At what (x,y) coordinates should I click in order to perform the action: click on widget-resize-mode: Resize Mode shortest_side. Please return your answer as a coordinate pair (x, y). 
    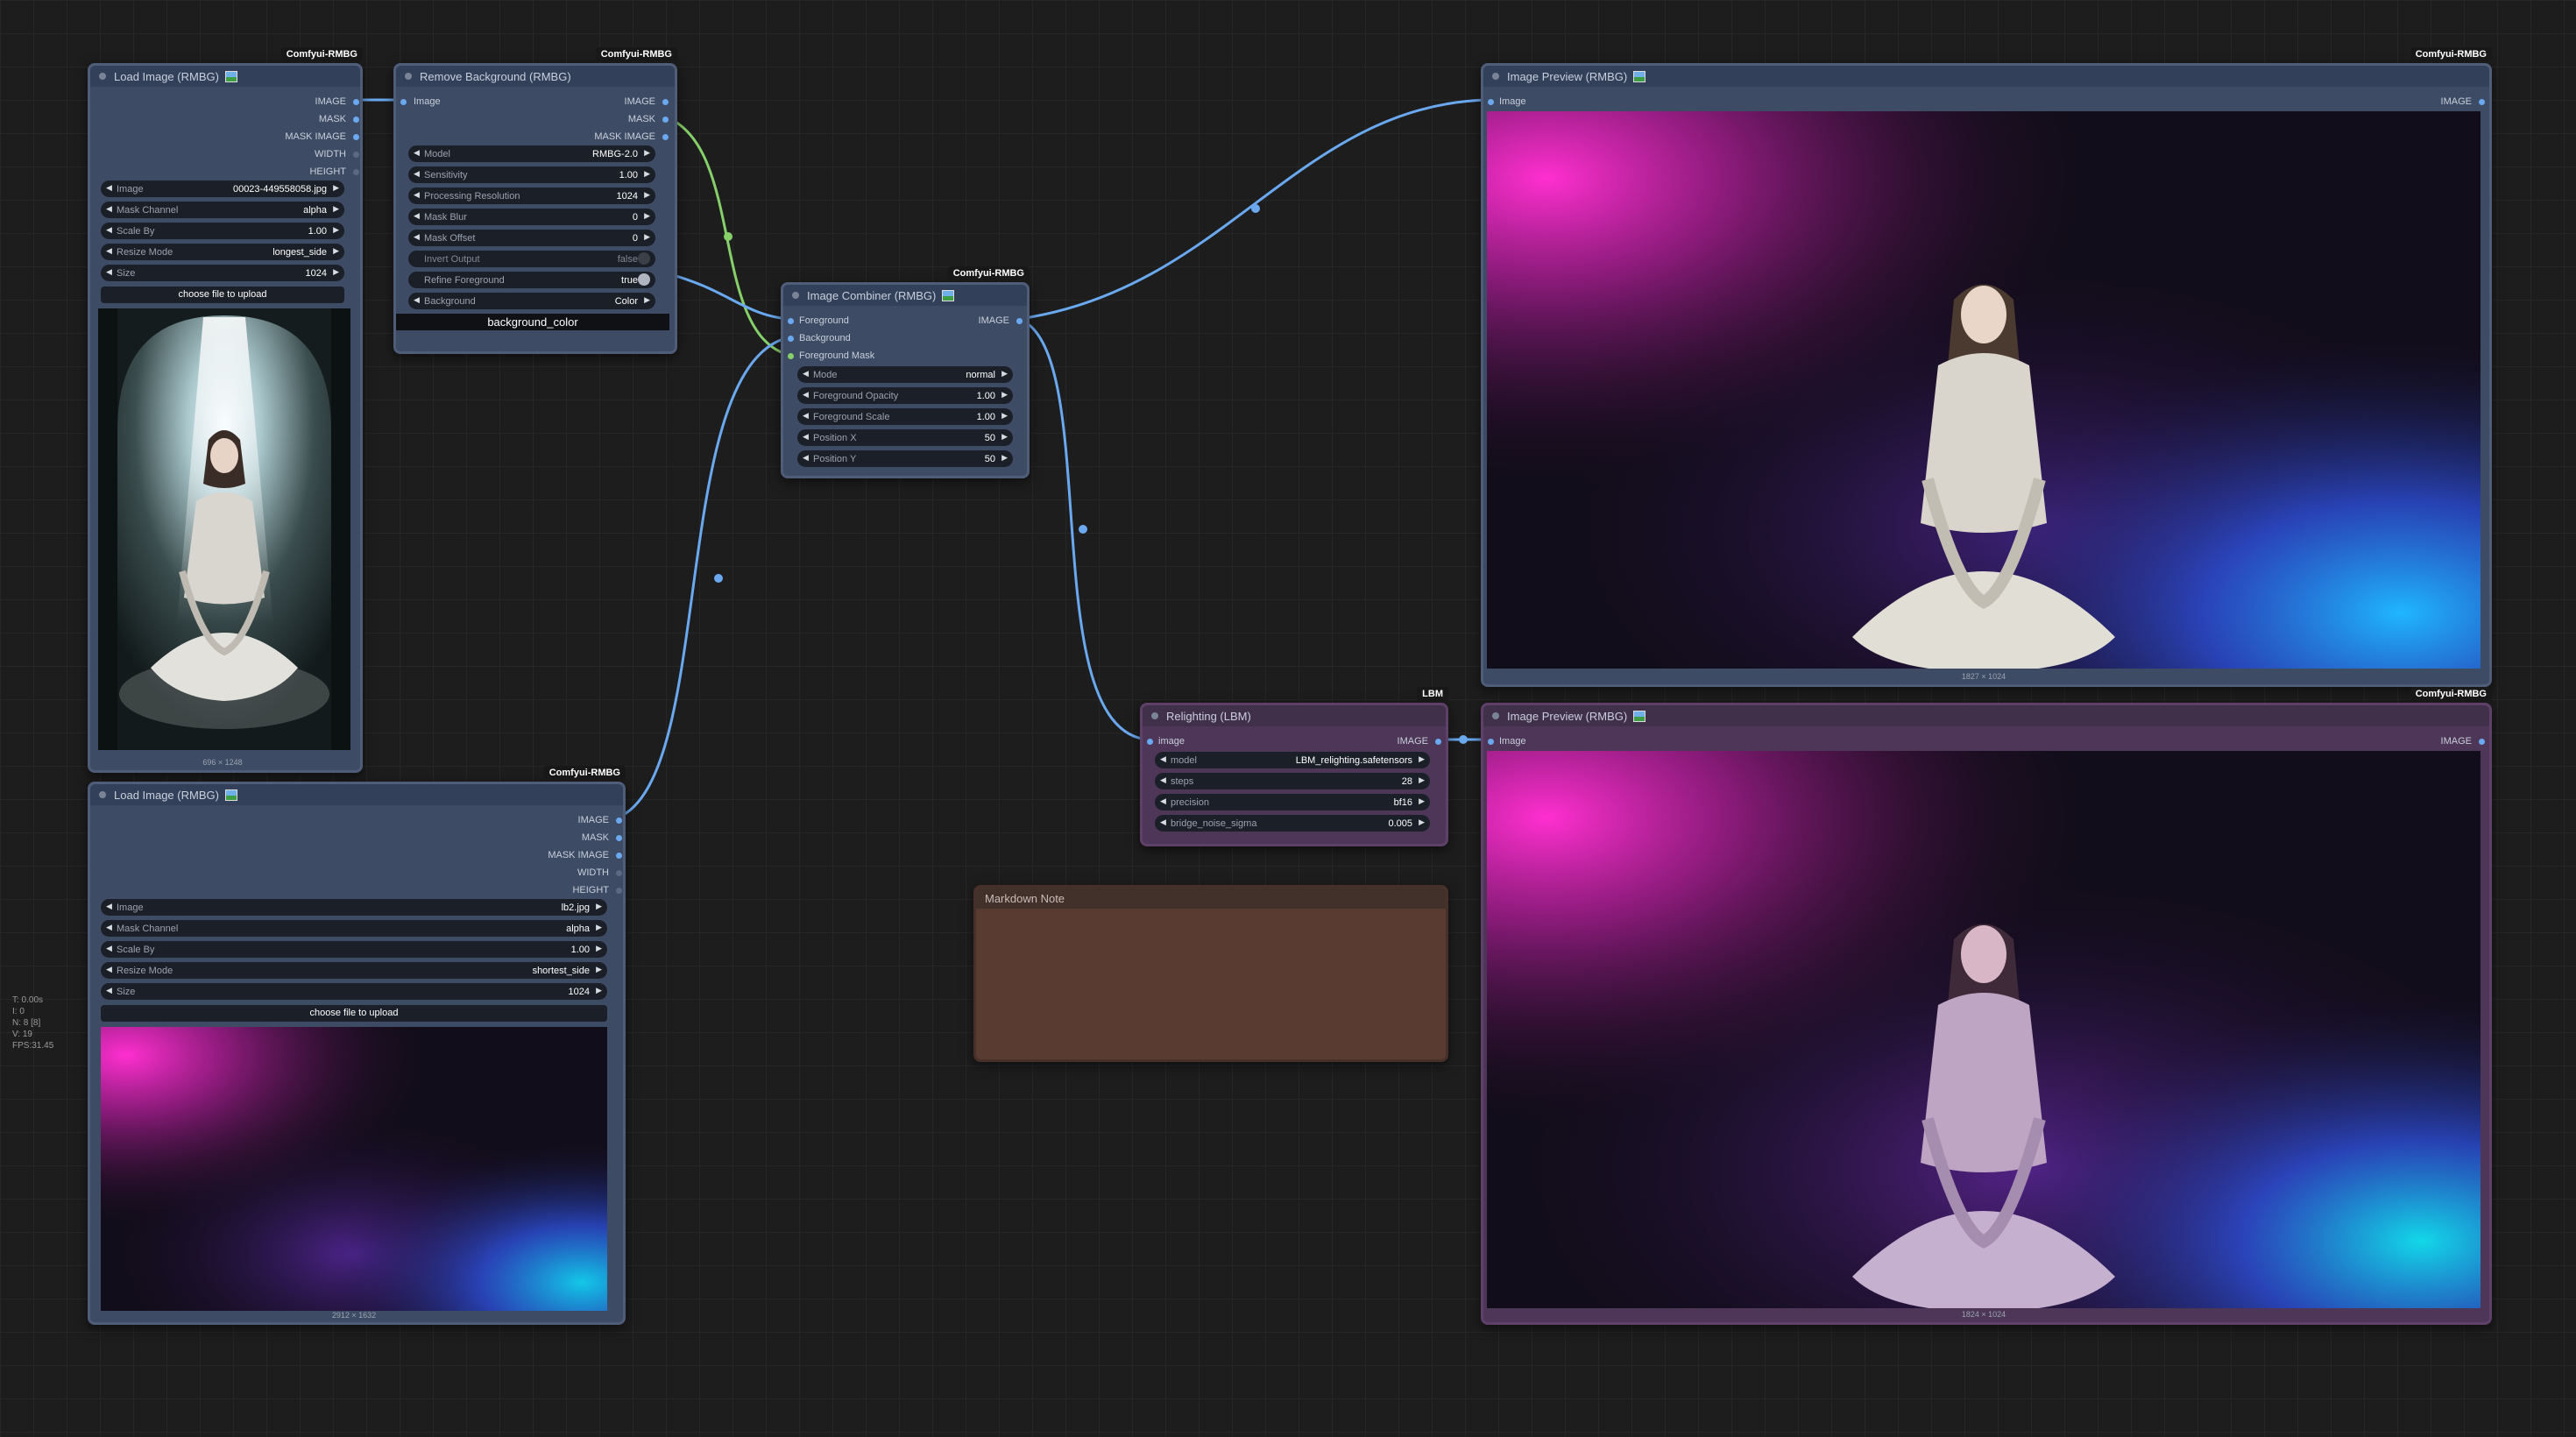
    Looking at the image, I should click on (354, 970).